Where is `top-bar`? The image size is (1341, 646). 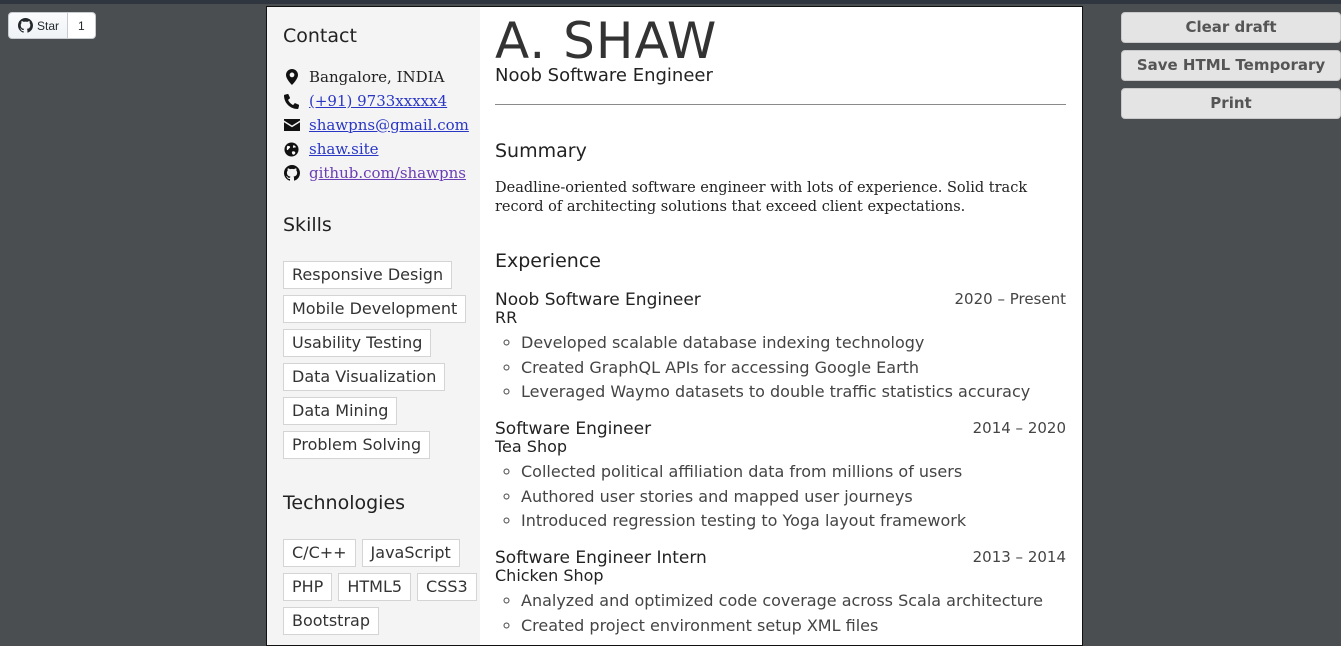
top-bar is located at coordinates (670, 2).